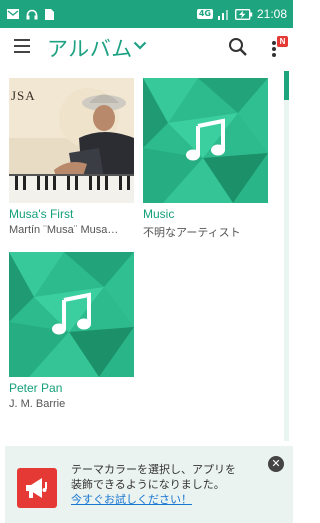 The width and height of the screenshot is (320, 523). I want to click on banner-line-1: テーマカラーを選択し、アプリを, so click(153, 469).